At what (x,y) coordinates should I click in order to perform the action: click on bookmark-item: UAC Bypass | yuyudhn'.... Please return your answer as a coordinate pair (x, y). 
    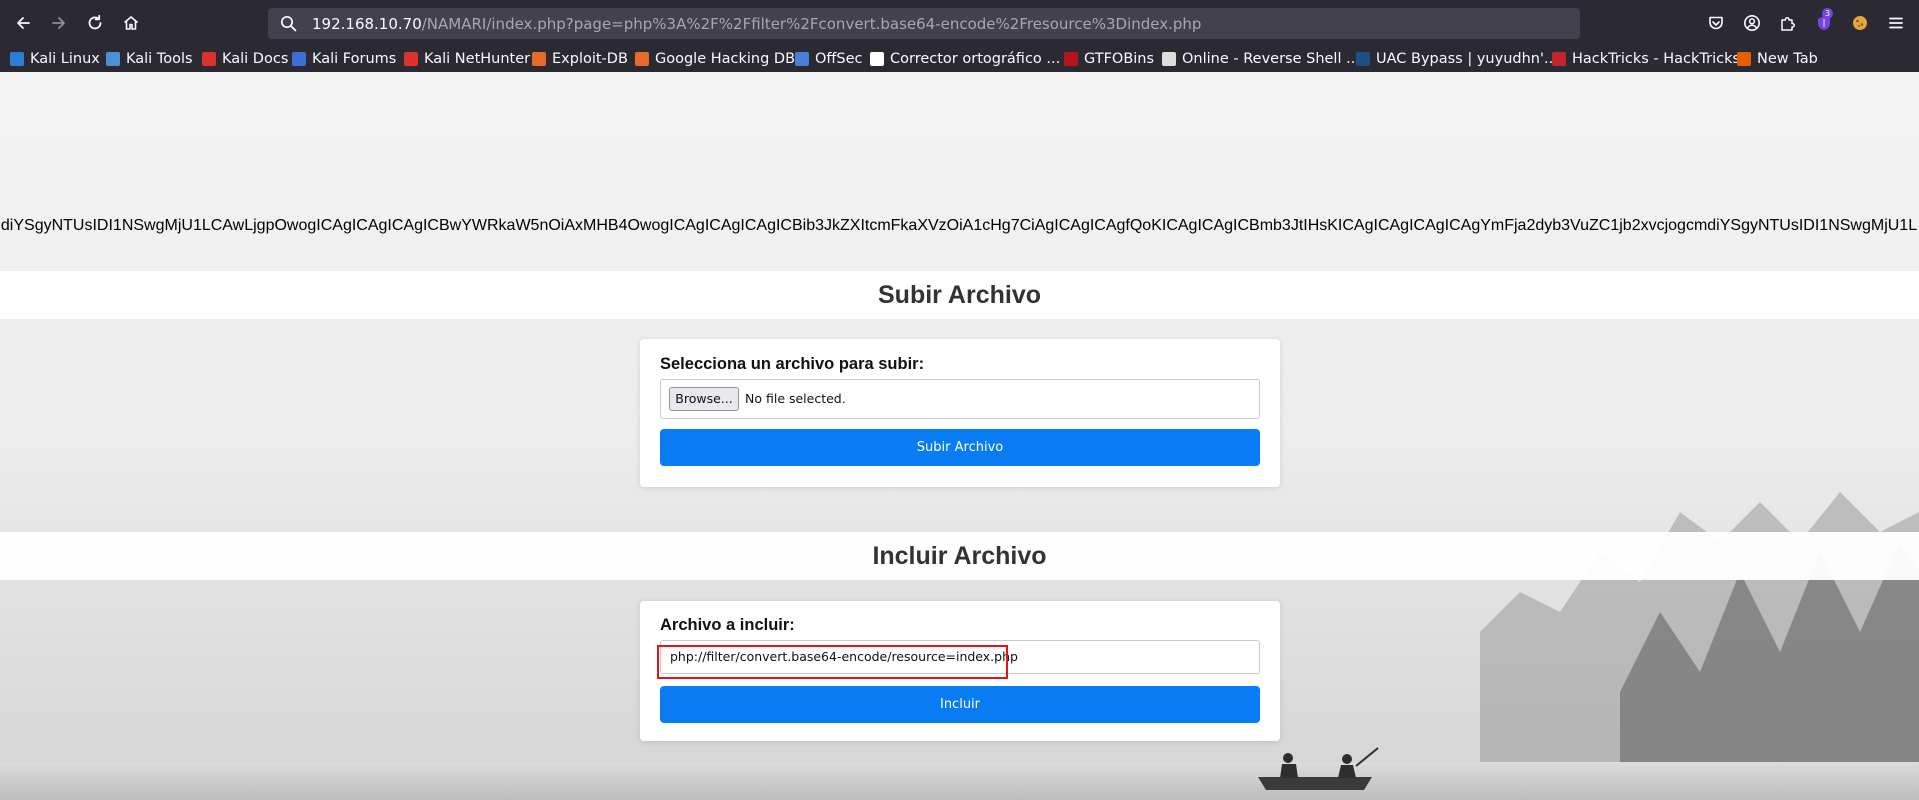
    Looking at the image, I should click on (1457, 59).